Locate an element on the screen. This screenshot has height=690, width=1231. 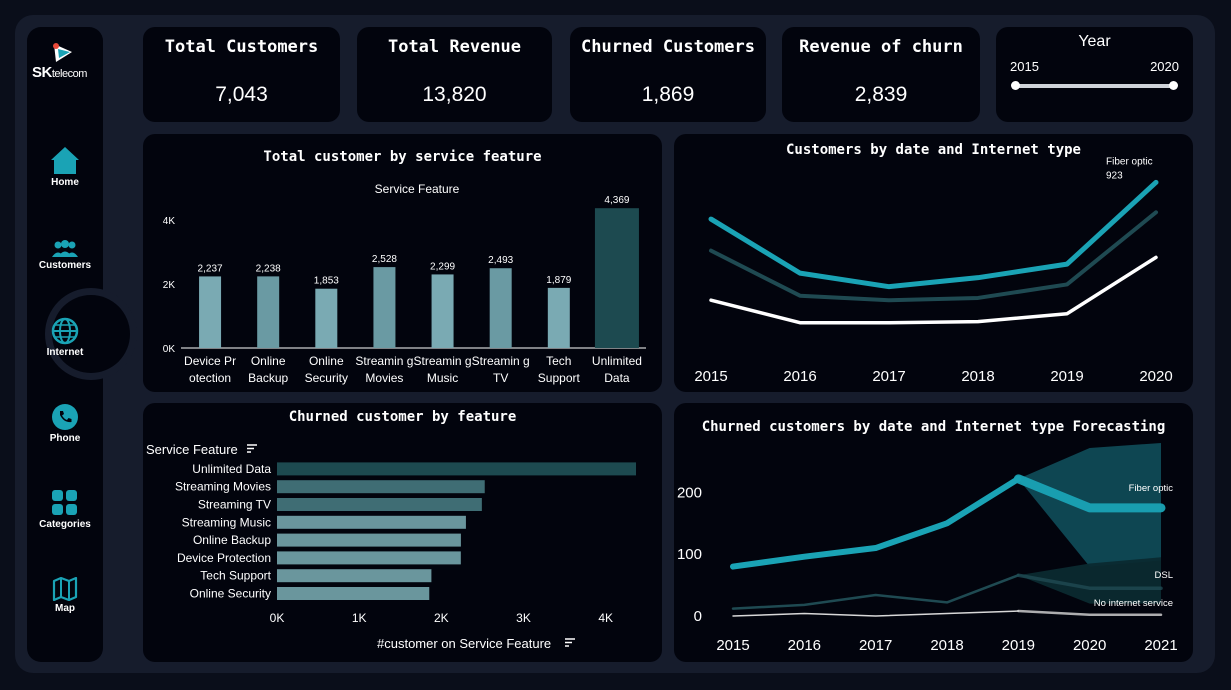
sidebar-item-label: Map is located at coordinates (65, 608).